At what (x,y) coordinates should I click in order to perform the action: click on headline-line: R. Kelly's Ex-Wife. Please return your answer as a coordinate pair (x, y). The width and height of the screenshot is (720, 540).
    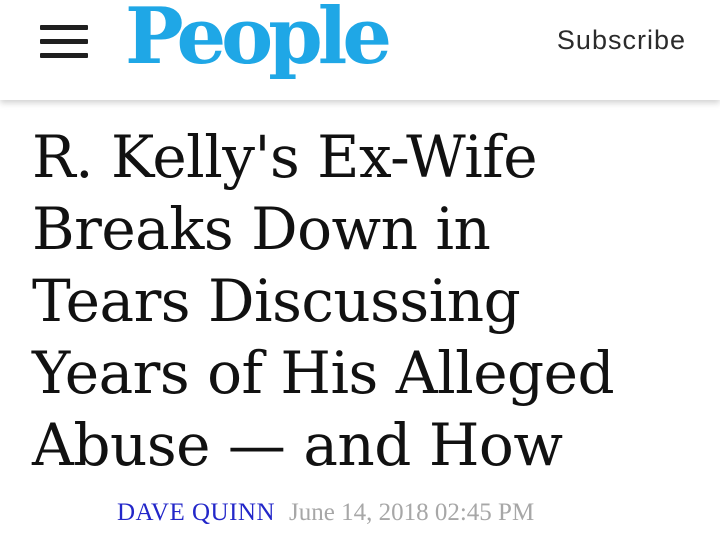
    Looking at the image, I should click on (285, 157).